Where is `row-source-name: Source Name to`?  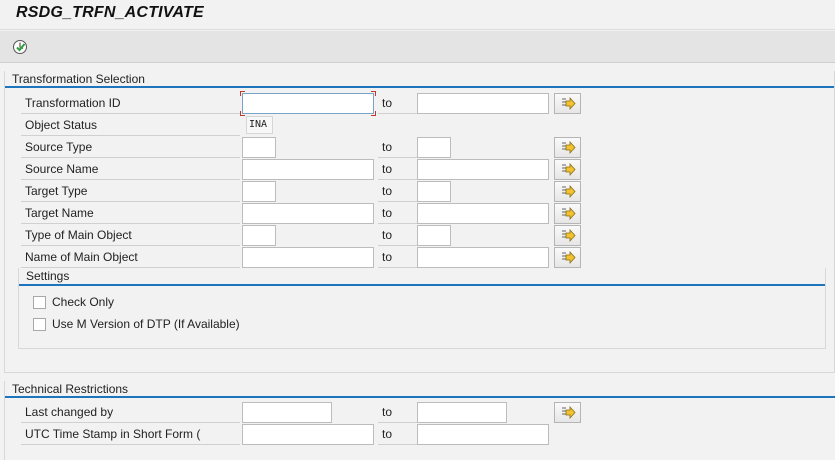 row-source-name: Source Name to is located at coordinates (428, 170).